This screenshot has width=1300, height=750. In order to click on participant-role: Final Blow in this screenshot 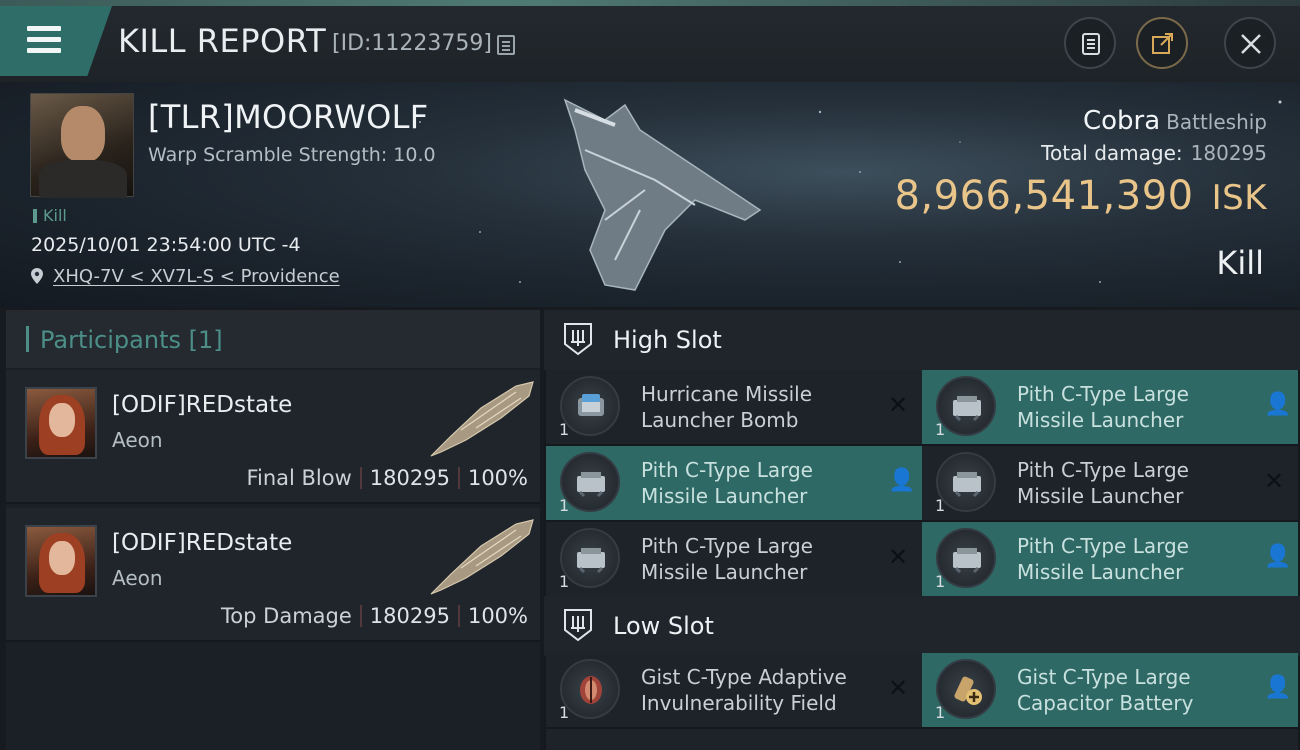, I will do `click(299, 478)`.